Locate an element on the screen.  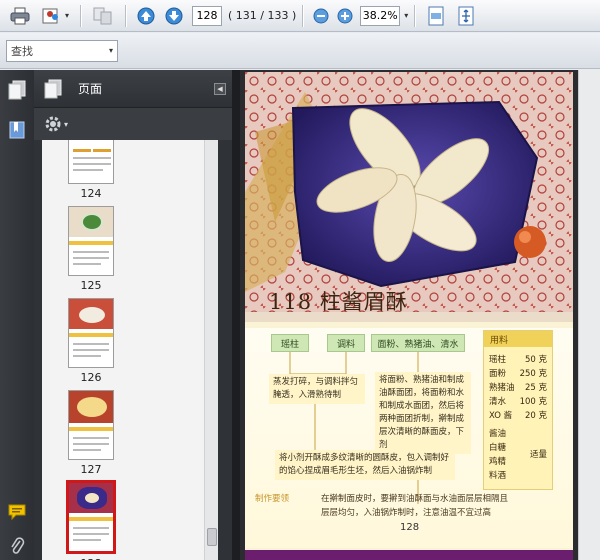
ingredient-qty: 50 克 is located at coordinates (535, 360).